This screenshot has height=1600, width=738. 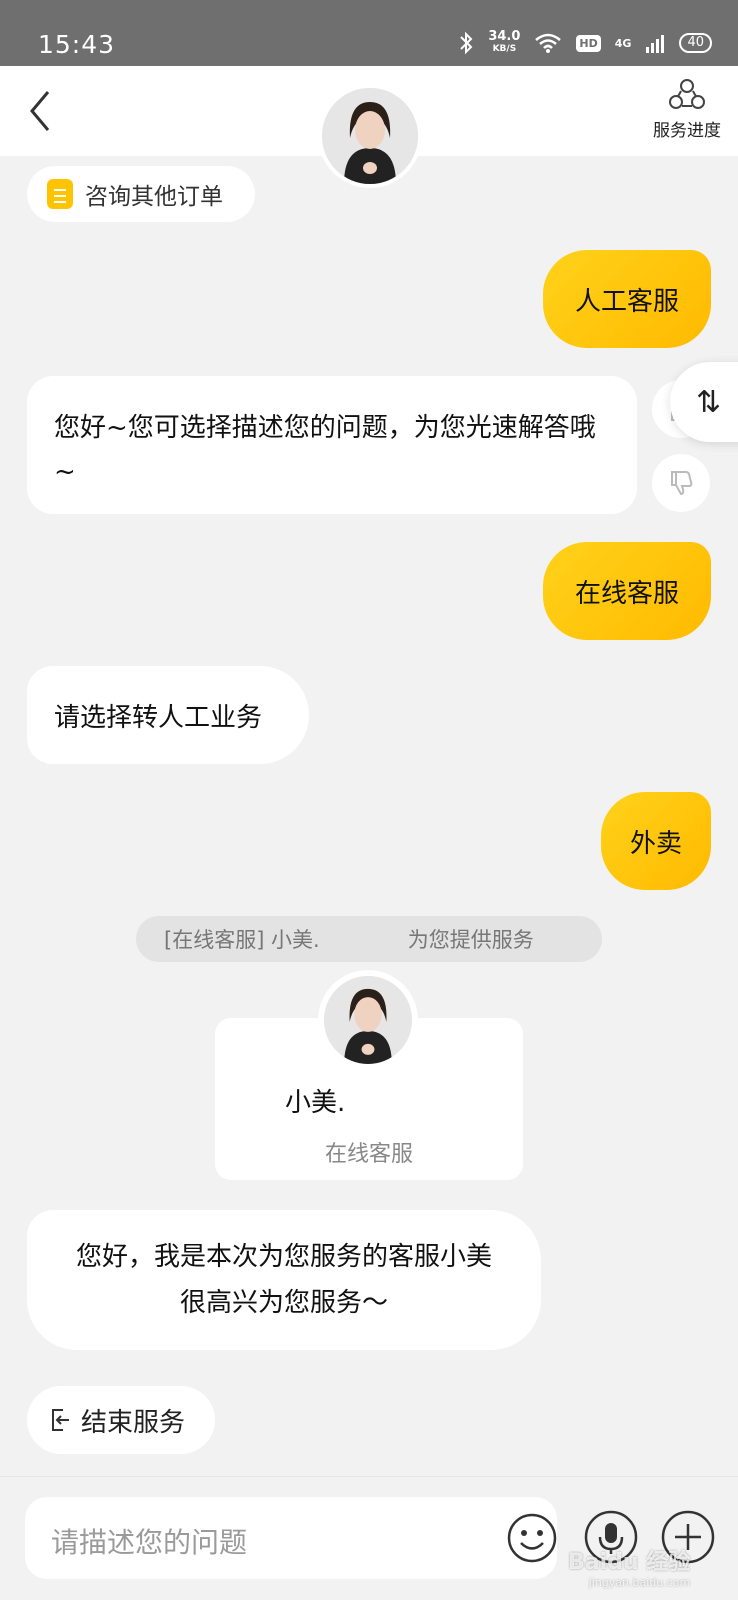 I want to click on hd-badge: HD, so click(x=588, y=43).